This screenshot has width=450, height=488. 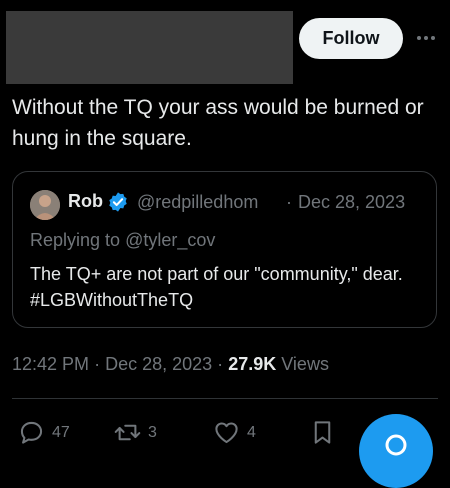 I want to click on more-horizontal-icon, so click(x=426, y=38).